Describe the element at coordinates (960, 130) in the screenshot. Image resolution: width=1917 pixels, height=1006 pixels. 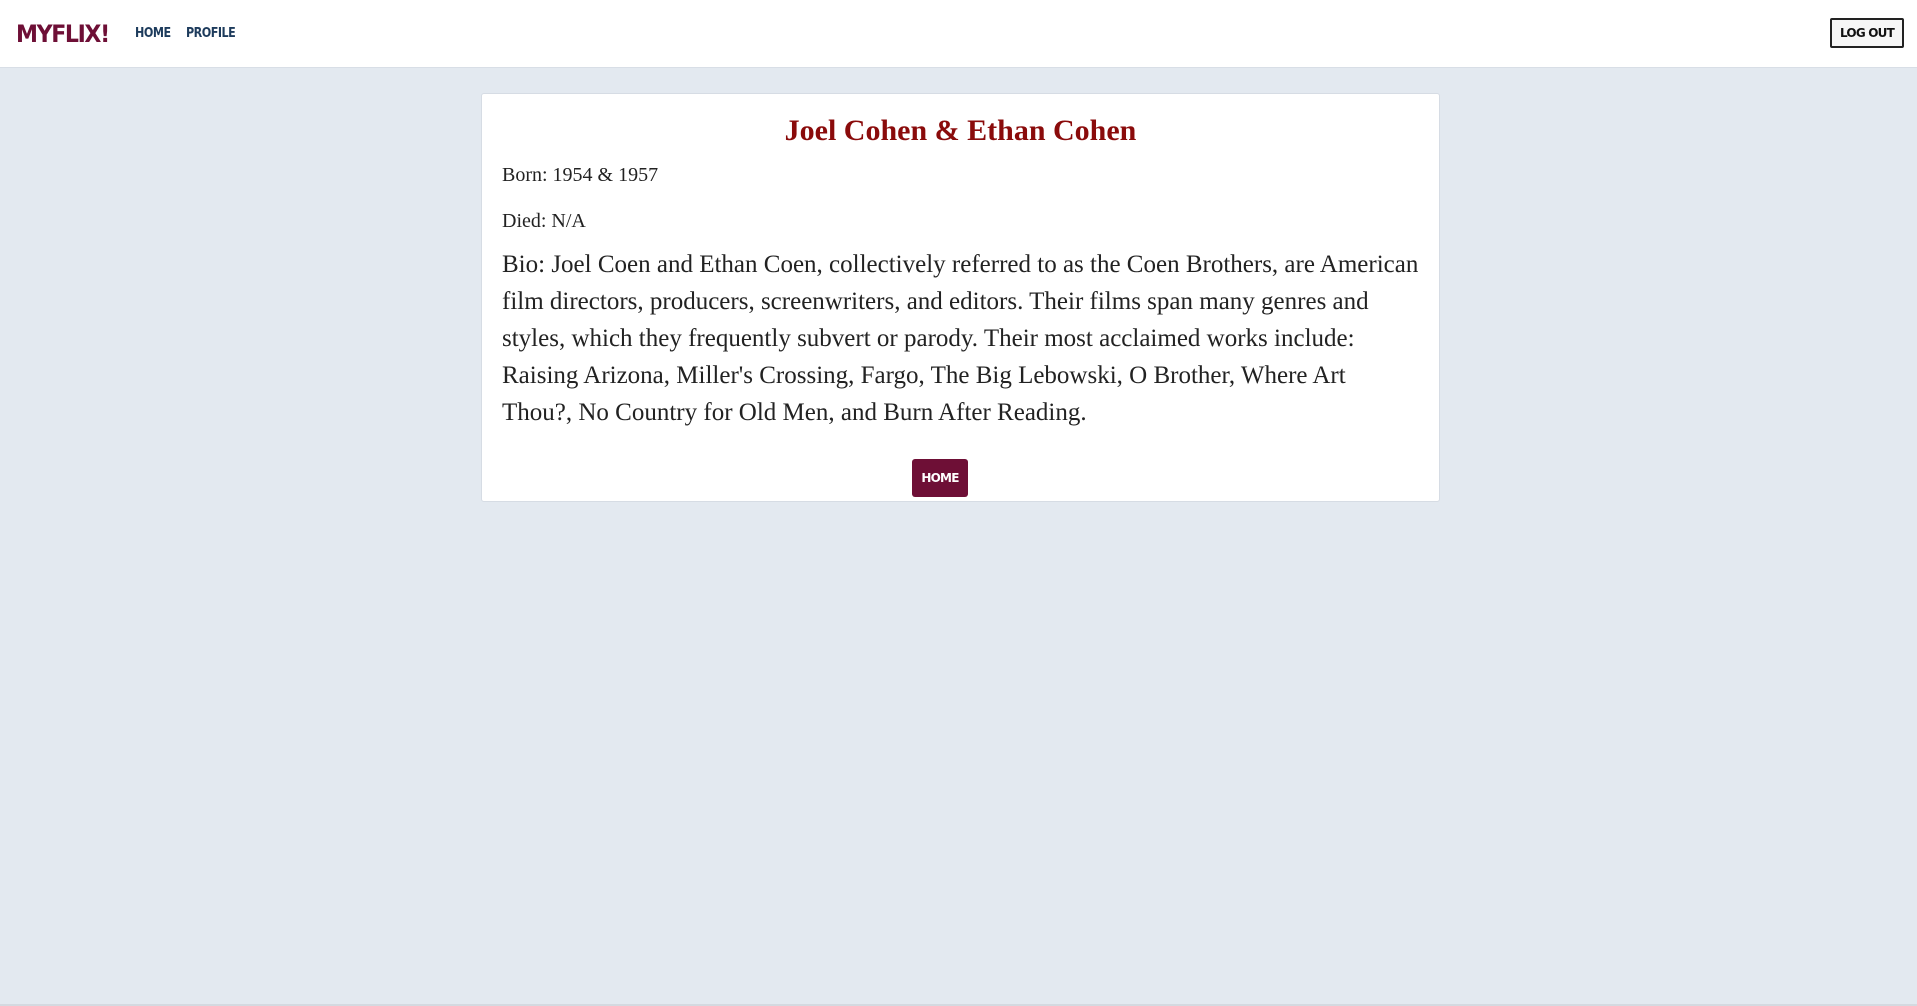
I see `director-name: Joel Cohen & Ethan Cohen` at that location.